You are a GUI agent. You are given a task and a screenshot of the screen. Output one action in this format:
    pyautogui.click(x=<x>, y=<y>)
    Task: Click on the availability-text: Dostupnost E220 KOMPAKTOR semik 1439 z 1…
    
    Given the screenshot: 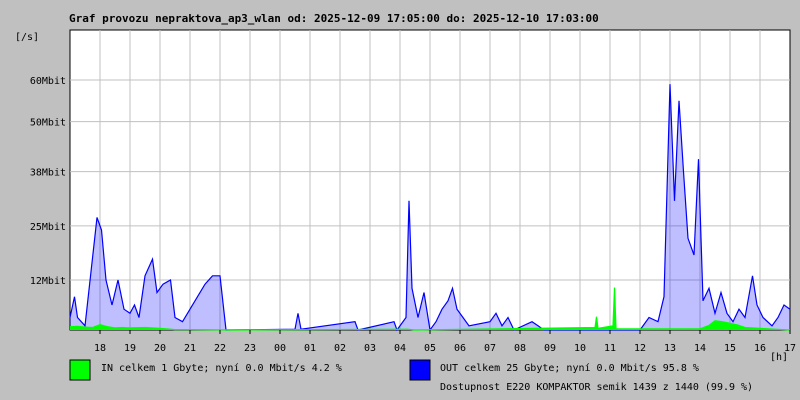 What is the action you would take?
    pyautogui.click(x=596, y=387)
    